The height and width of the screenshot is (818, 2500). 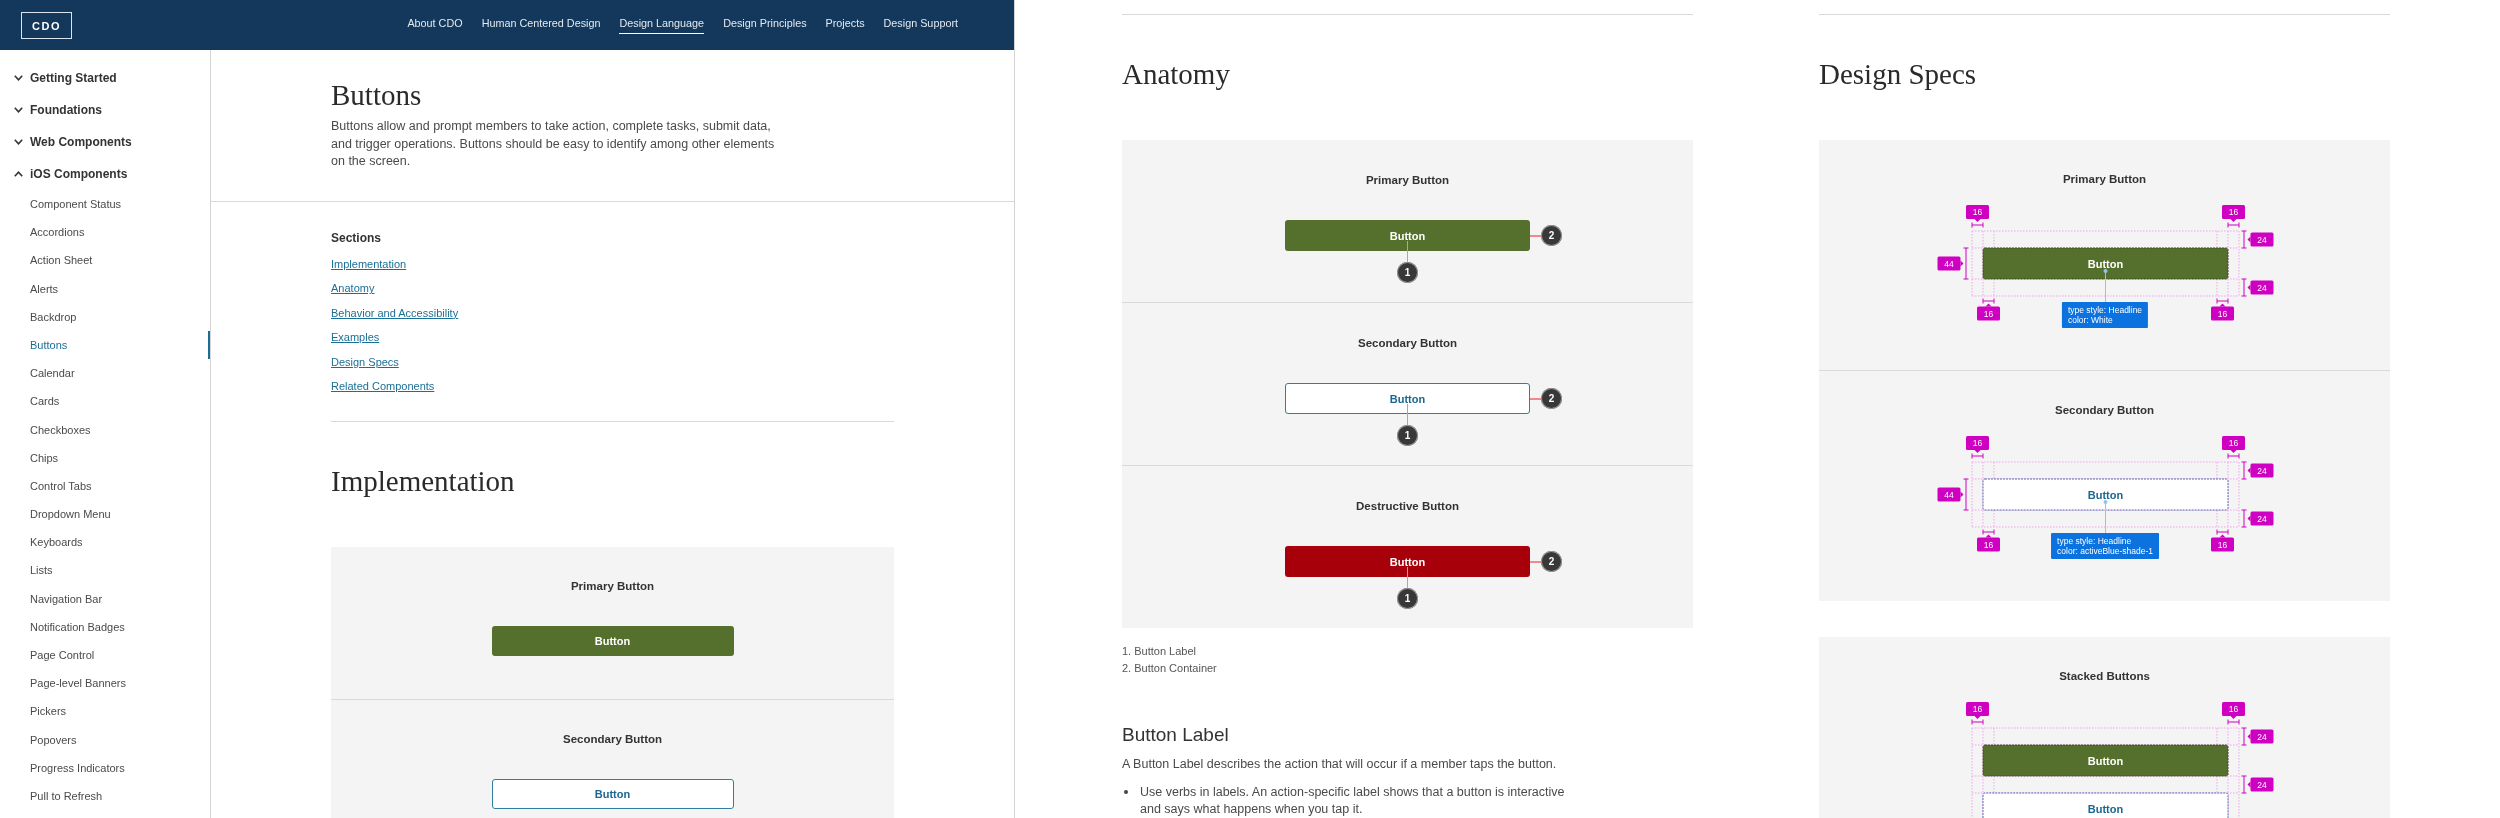 I want to click on page-title: Buttons, so click(x=377, y=95).